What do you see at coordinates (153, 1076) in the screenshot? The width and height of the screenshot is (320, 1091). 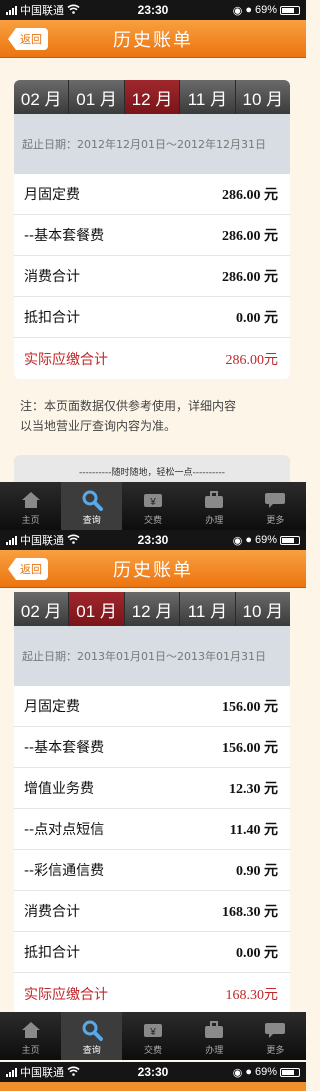 I see `screen-partial: 中国联通 23:30 ◉ ● 69%` at bounding box center [153, 1076].